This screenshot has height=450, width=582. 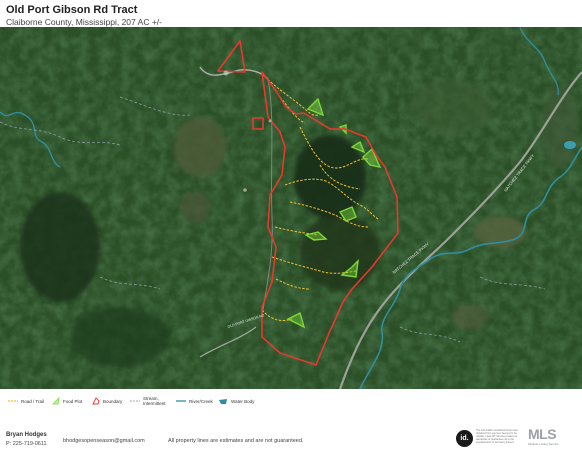 What do you see at coordinates (243, 401) in the screenshot?
I see `legend-label: Water Body` at bounding box center [243, 401].